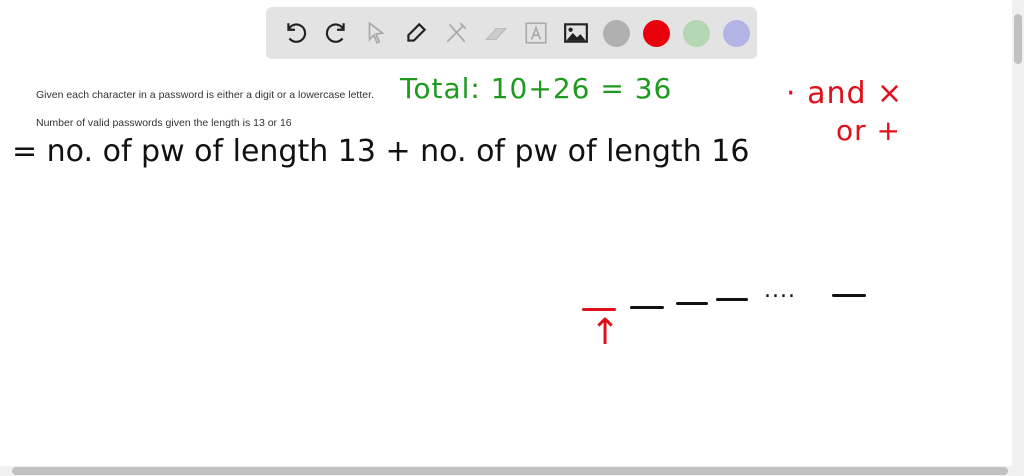 The height and width of the screenshot is (476, 1024). What do you see at coordinates (599, 309) in the screenshot?
I see `slot-first` at bounding box center [599, 309].